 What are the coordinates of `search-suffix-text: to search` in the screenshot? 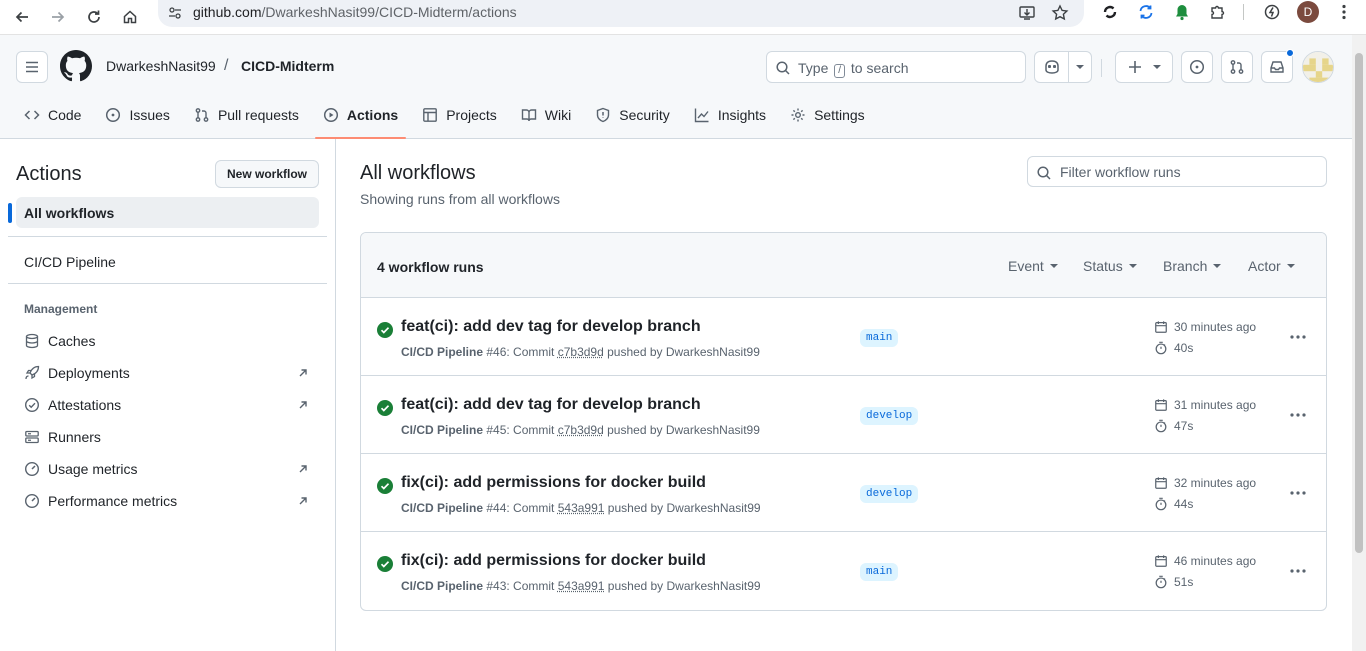 It's located at (879, 68).